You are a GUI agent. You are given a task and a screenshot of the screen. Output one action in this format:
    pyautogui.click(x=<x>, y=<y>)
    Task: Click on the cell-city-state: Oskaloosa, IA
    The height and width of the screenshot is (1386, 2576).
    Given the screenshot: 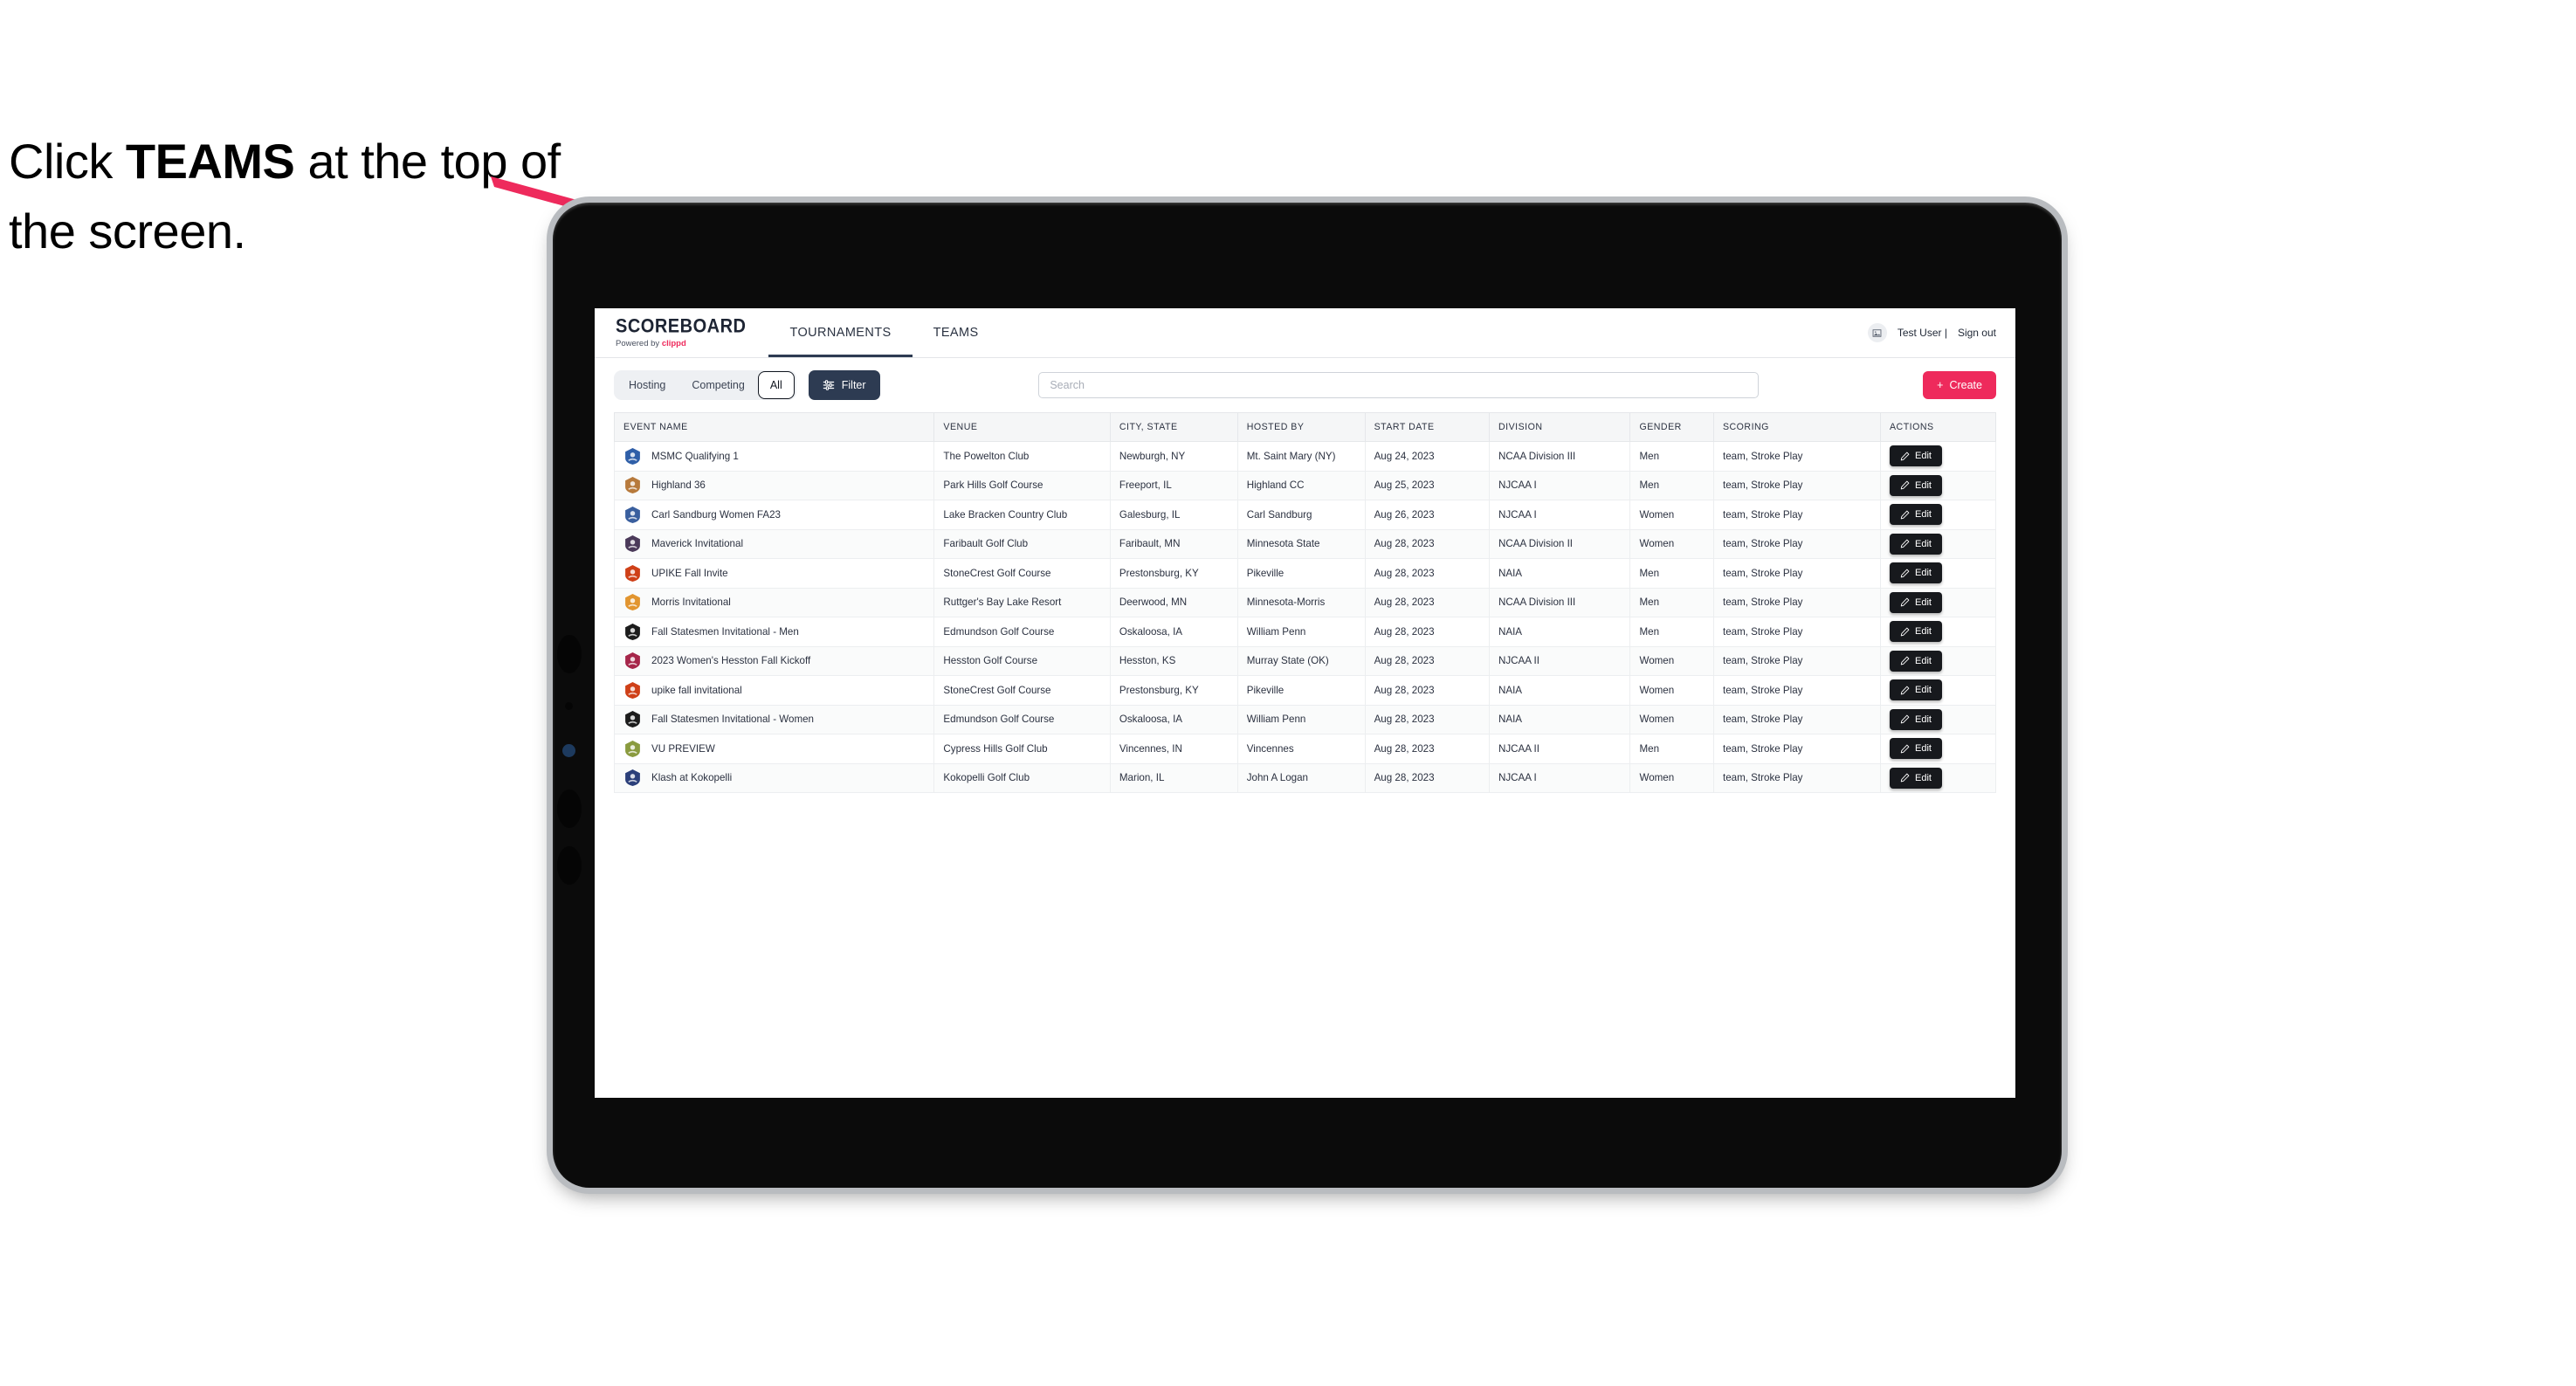 What is the action you would take?
    pyautogui.click(x=1174, y=632)
    